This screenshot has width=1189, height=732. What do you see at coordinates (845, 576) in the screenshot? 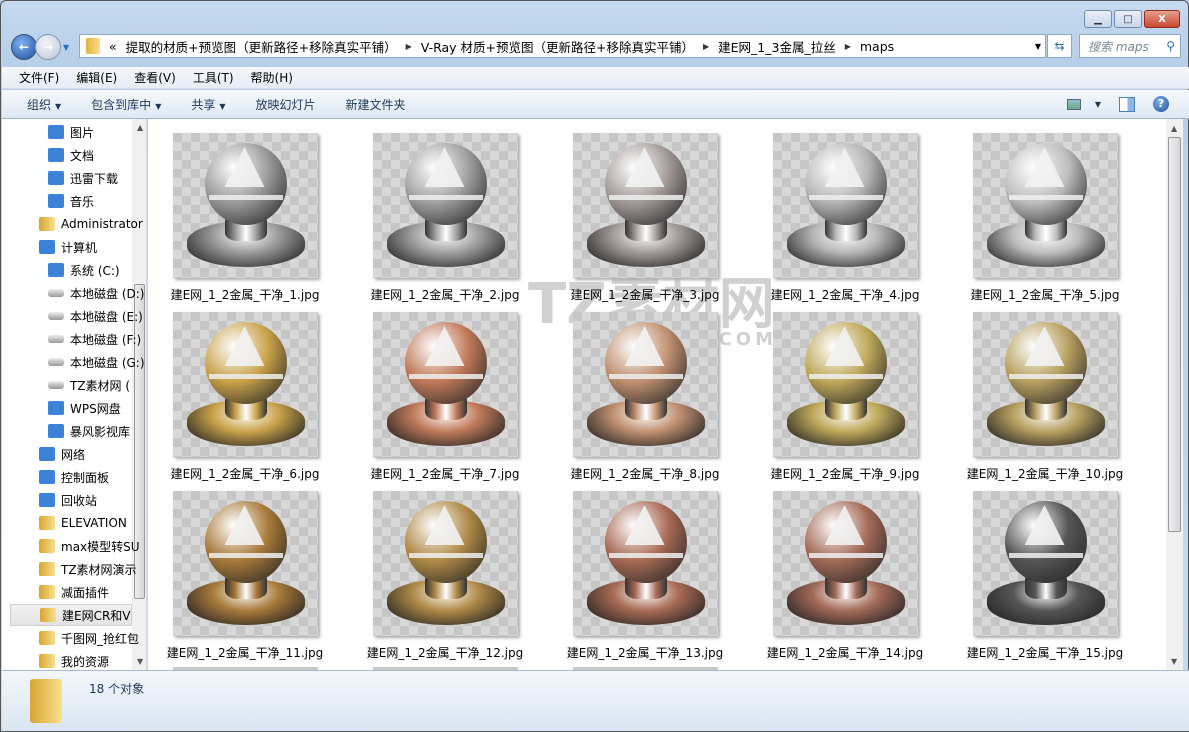
I see `file-item: 建E网_1_2金属_干净_14.jpg` at bounding box center [845, 576].